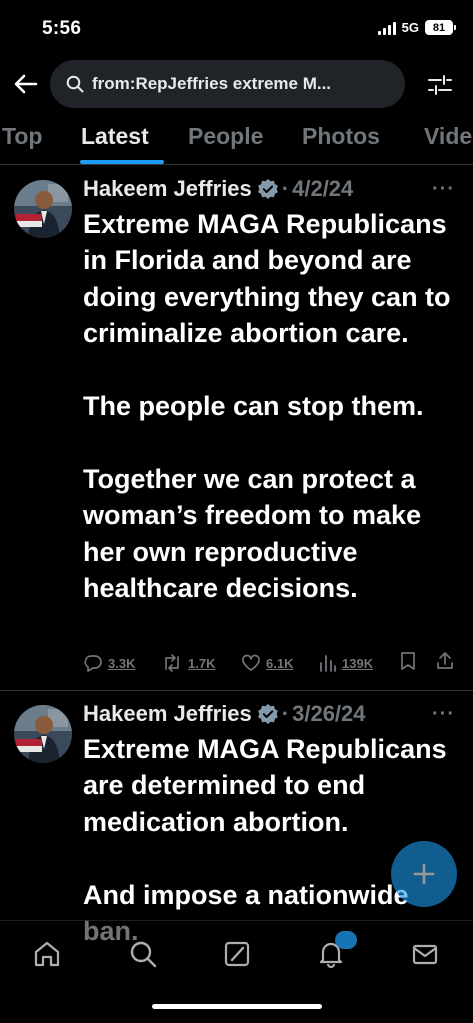  I want to click on status-time: 5:56, so click(62, 28).